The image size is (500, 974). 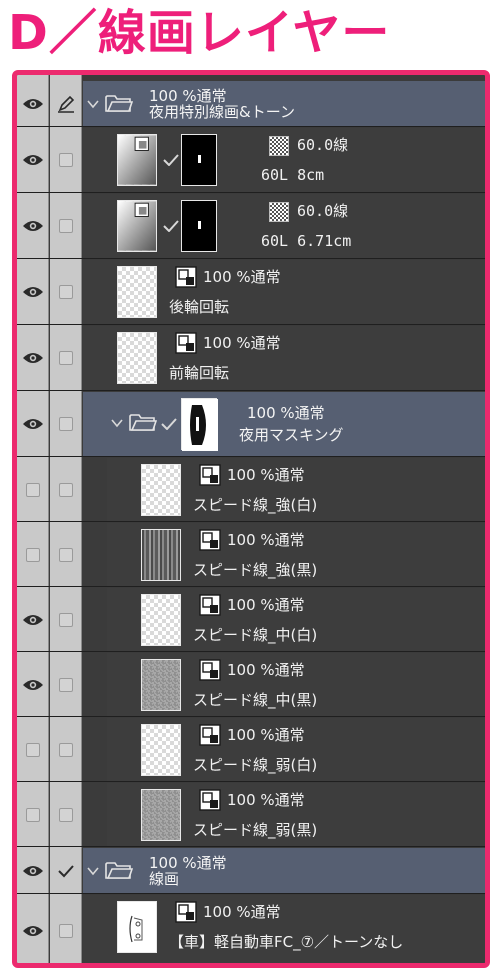 I want to click on mask-dot, so click(x=199, y=159).